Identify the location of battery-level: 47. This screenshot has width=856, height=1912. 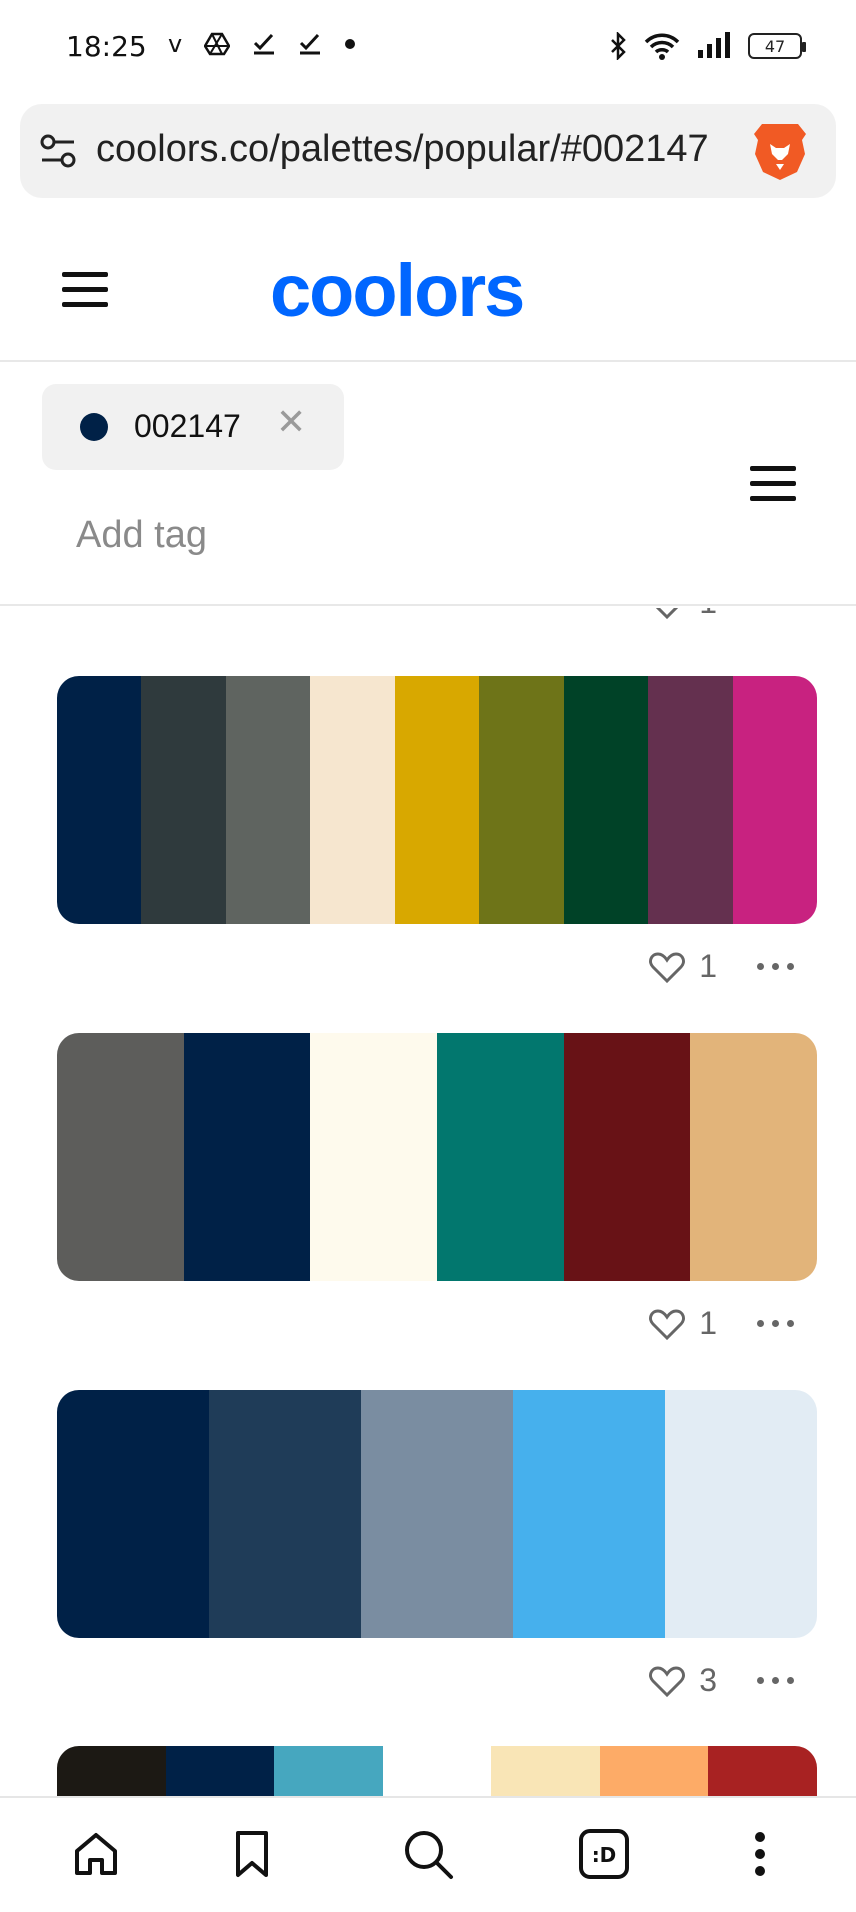
(775, 46).